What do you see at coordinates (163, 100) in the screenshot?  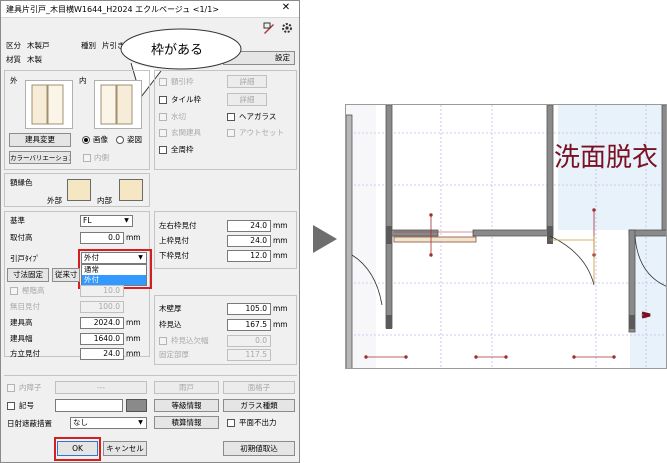 I see `tile-frame-checkbox` at bounding box center [163, 100].